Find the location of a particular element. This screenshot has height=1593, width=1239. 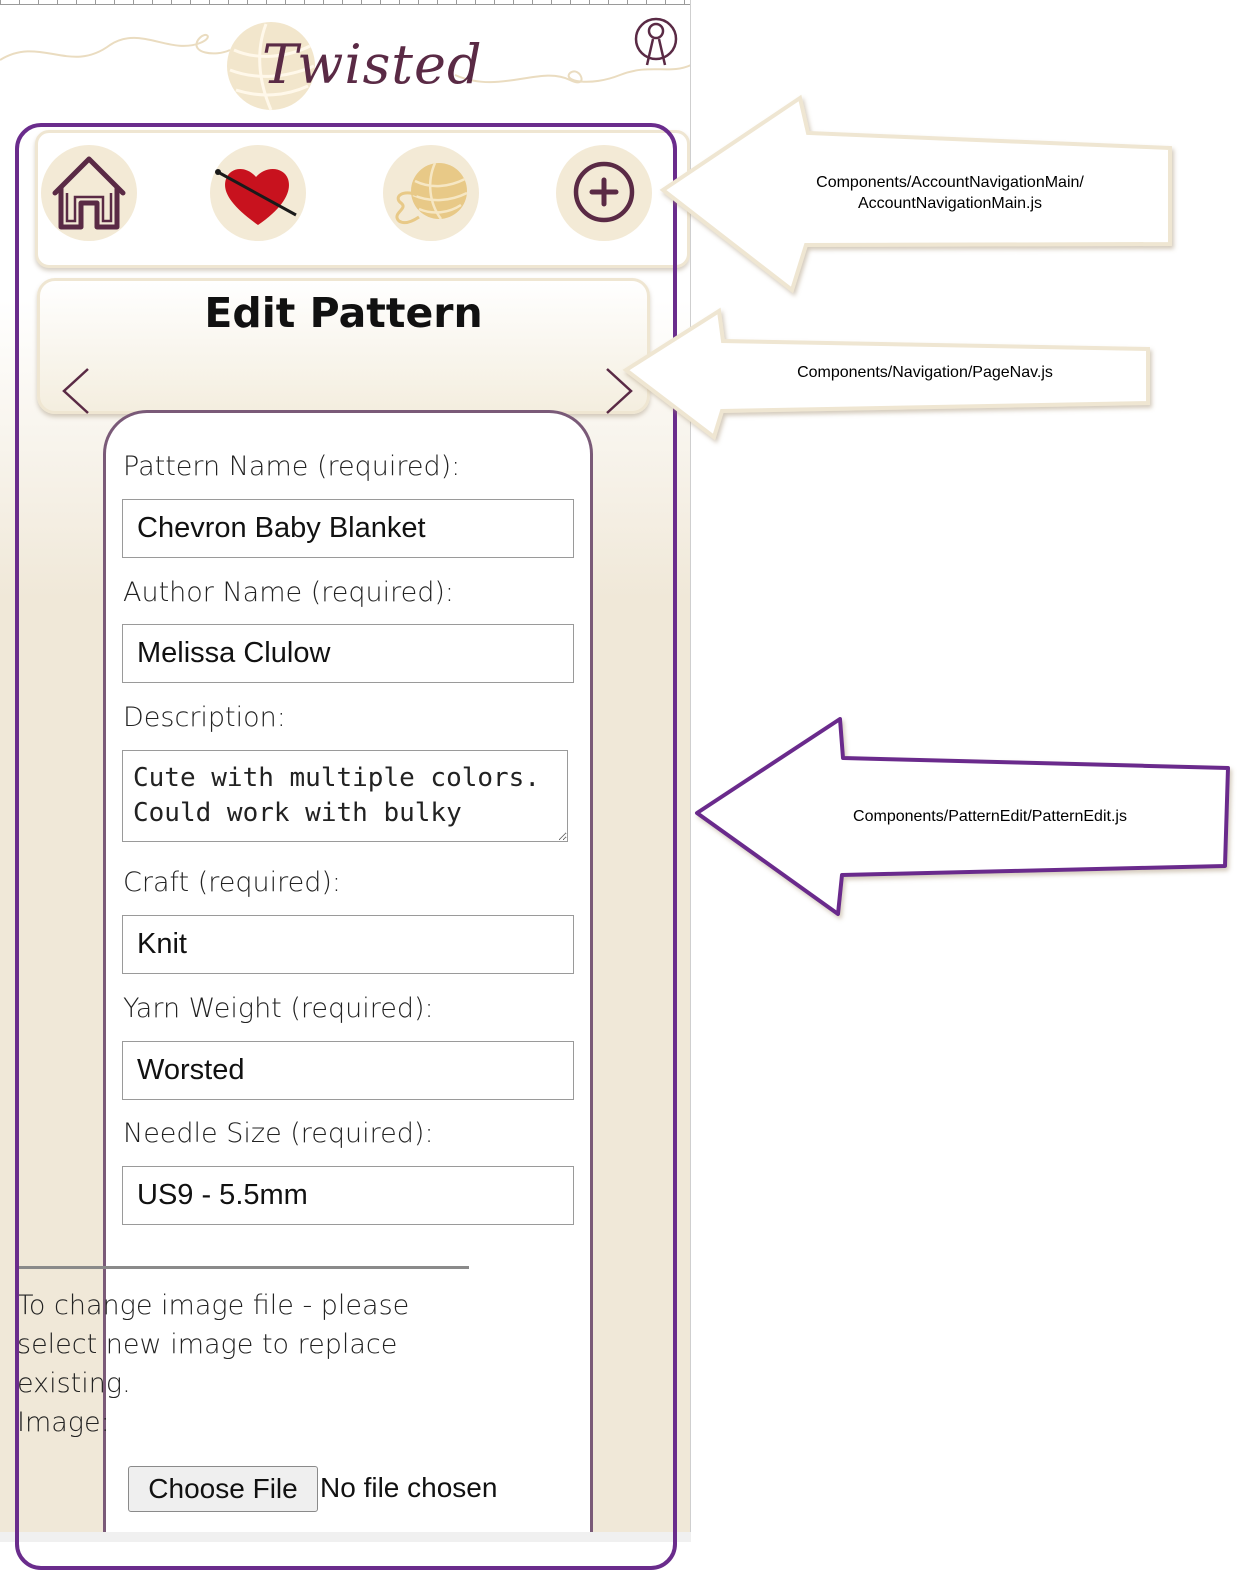

nav-stash-button is located at coordinates (431, 193).